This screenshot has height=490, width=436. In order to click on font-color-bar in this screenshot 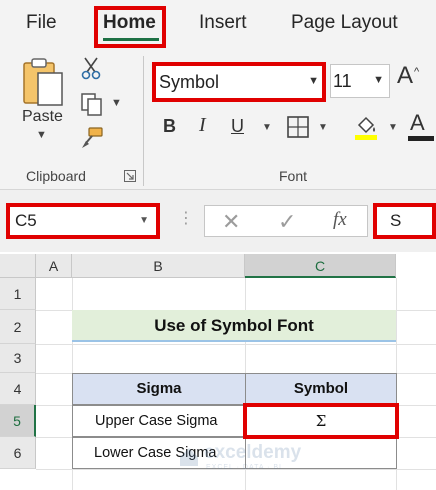, I will do `click(421, 138)`.